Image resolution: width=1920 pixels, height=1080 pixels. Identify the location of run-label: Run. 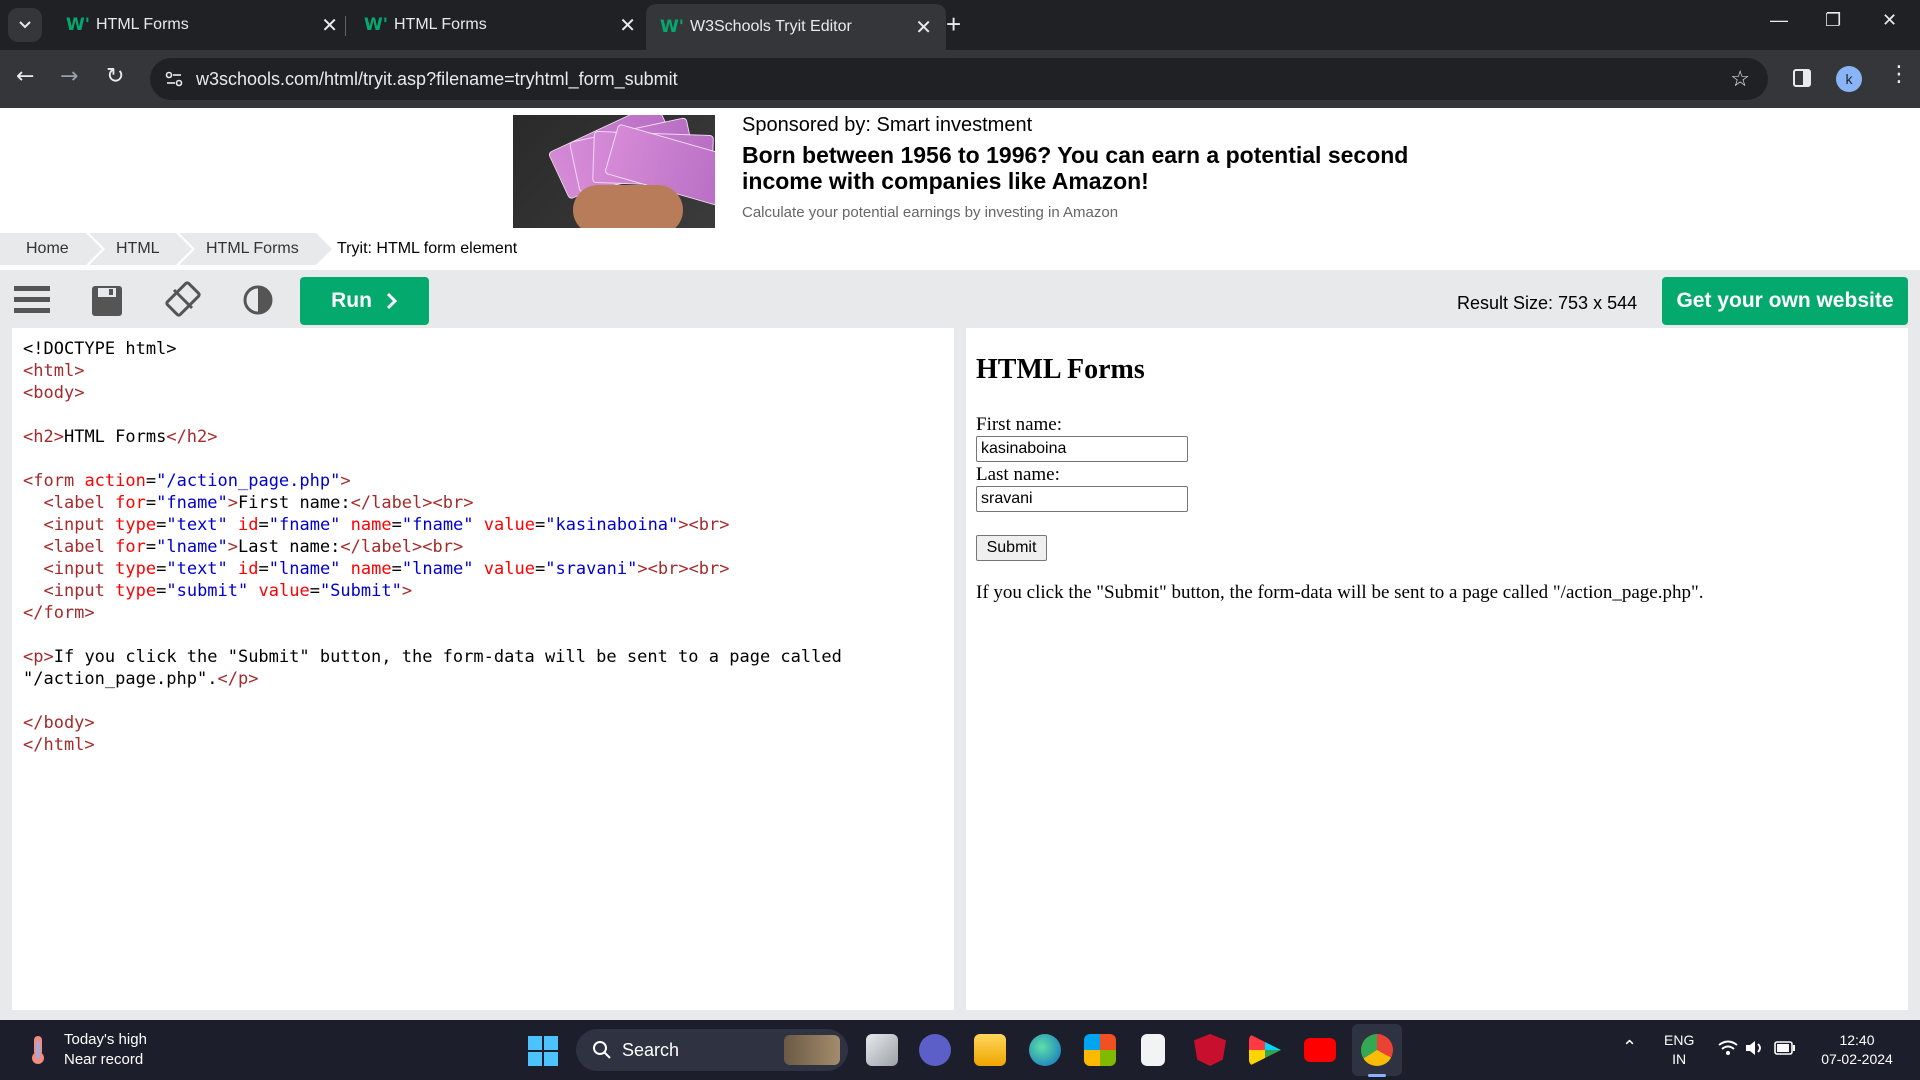
(351, 300).